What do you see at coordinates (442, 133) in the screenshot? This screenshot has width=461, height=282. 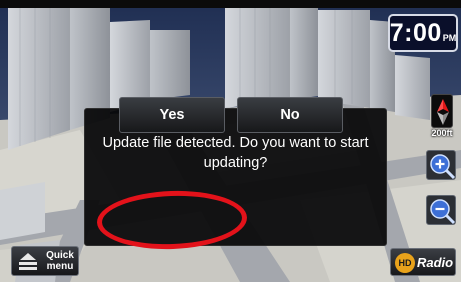 I see `map-scale: 200ft` at bounding box center [442, 133].